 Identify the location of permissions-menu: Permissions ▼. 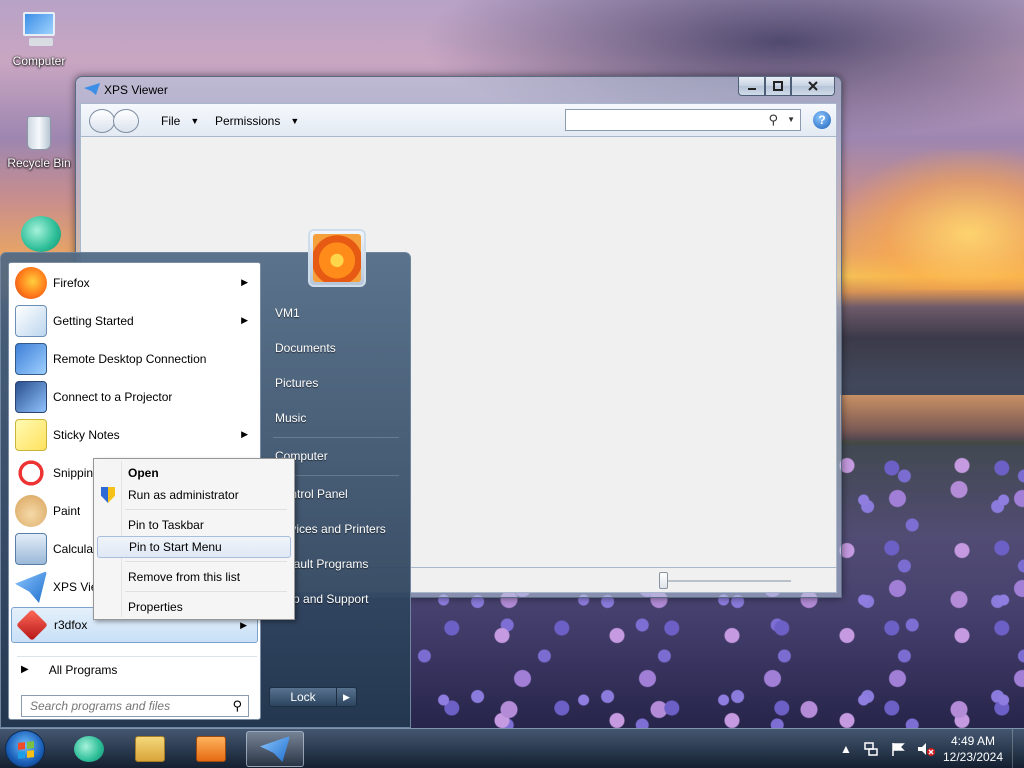
(257, 121).